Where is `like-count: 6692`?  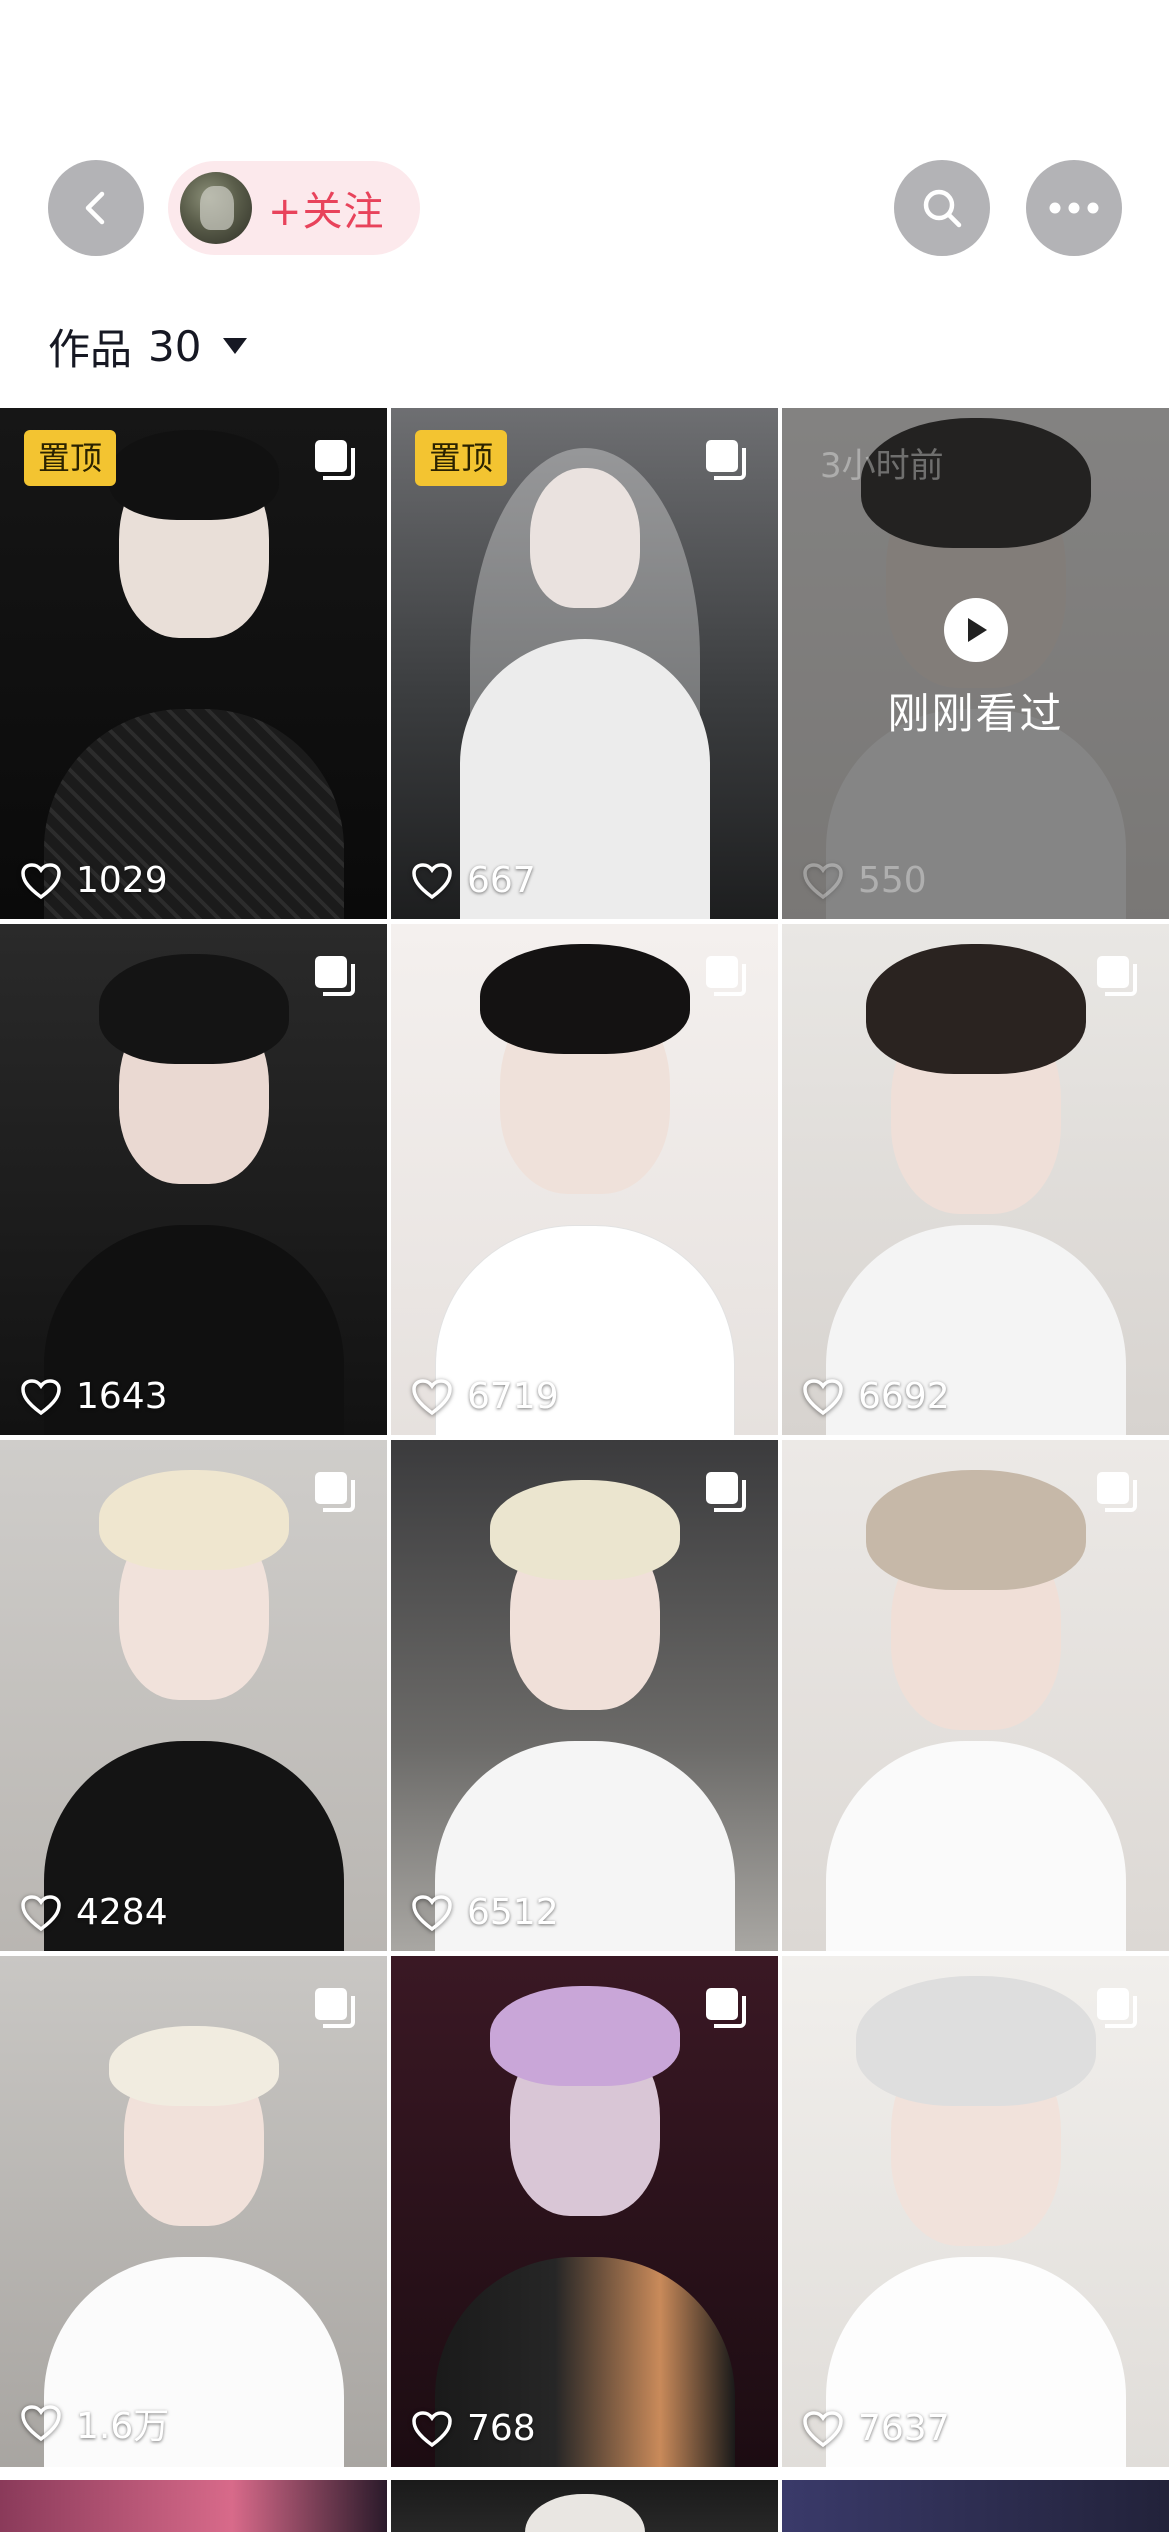
like-count: 6692 is located at coordinates (876, 1396).